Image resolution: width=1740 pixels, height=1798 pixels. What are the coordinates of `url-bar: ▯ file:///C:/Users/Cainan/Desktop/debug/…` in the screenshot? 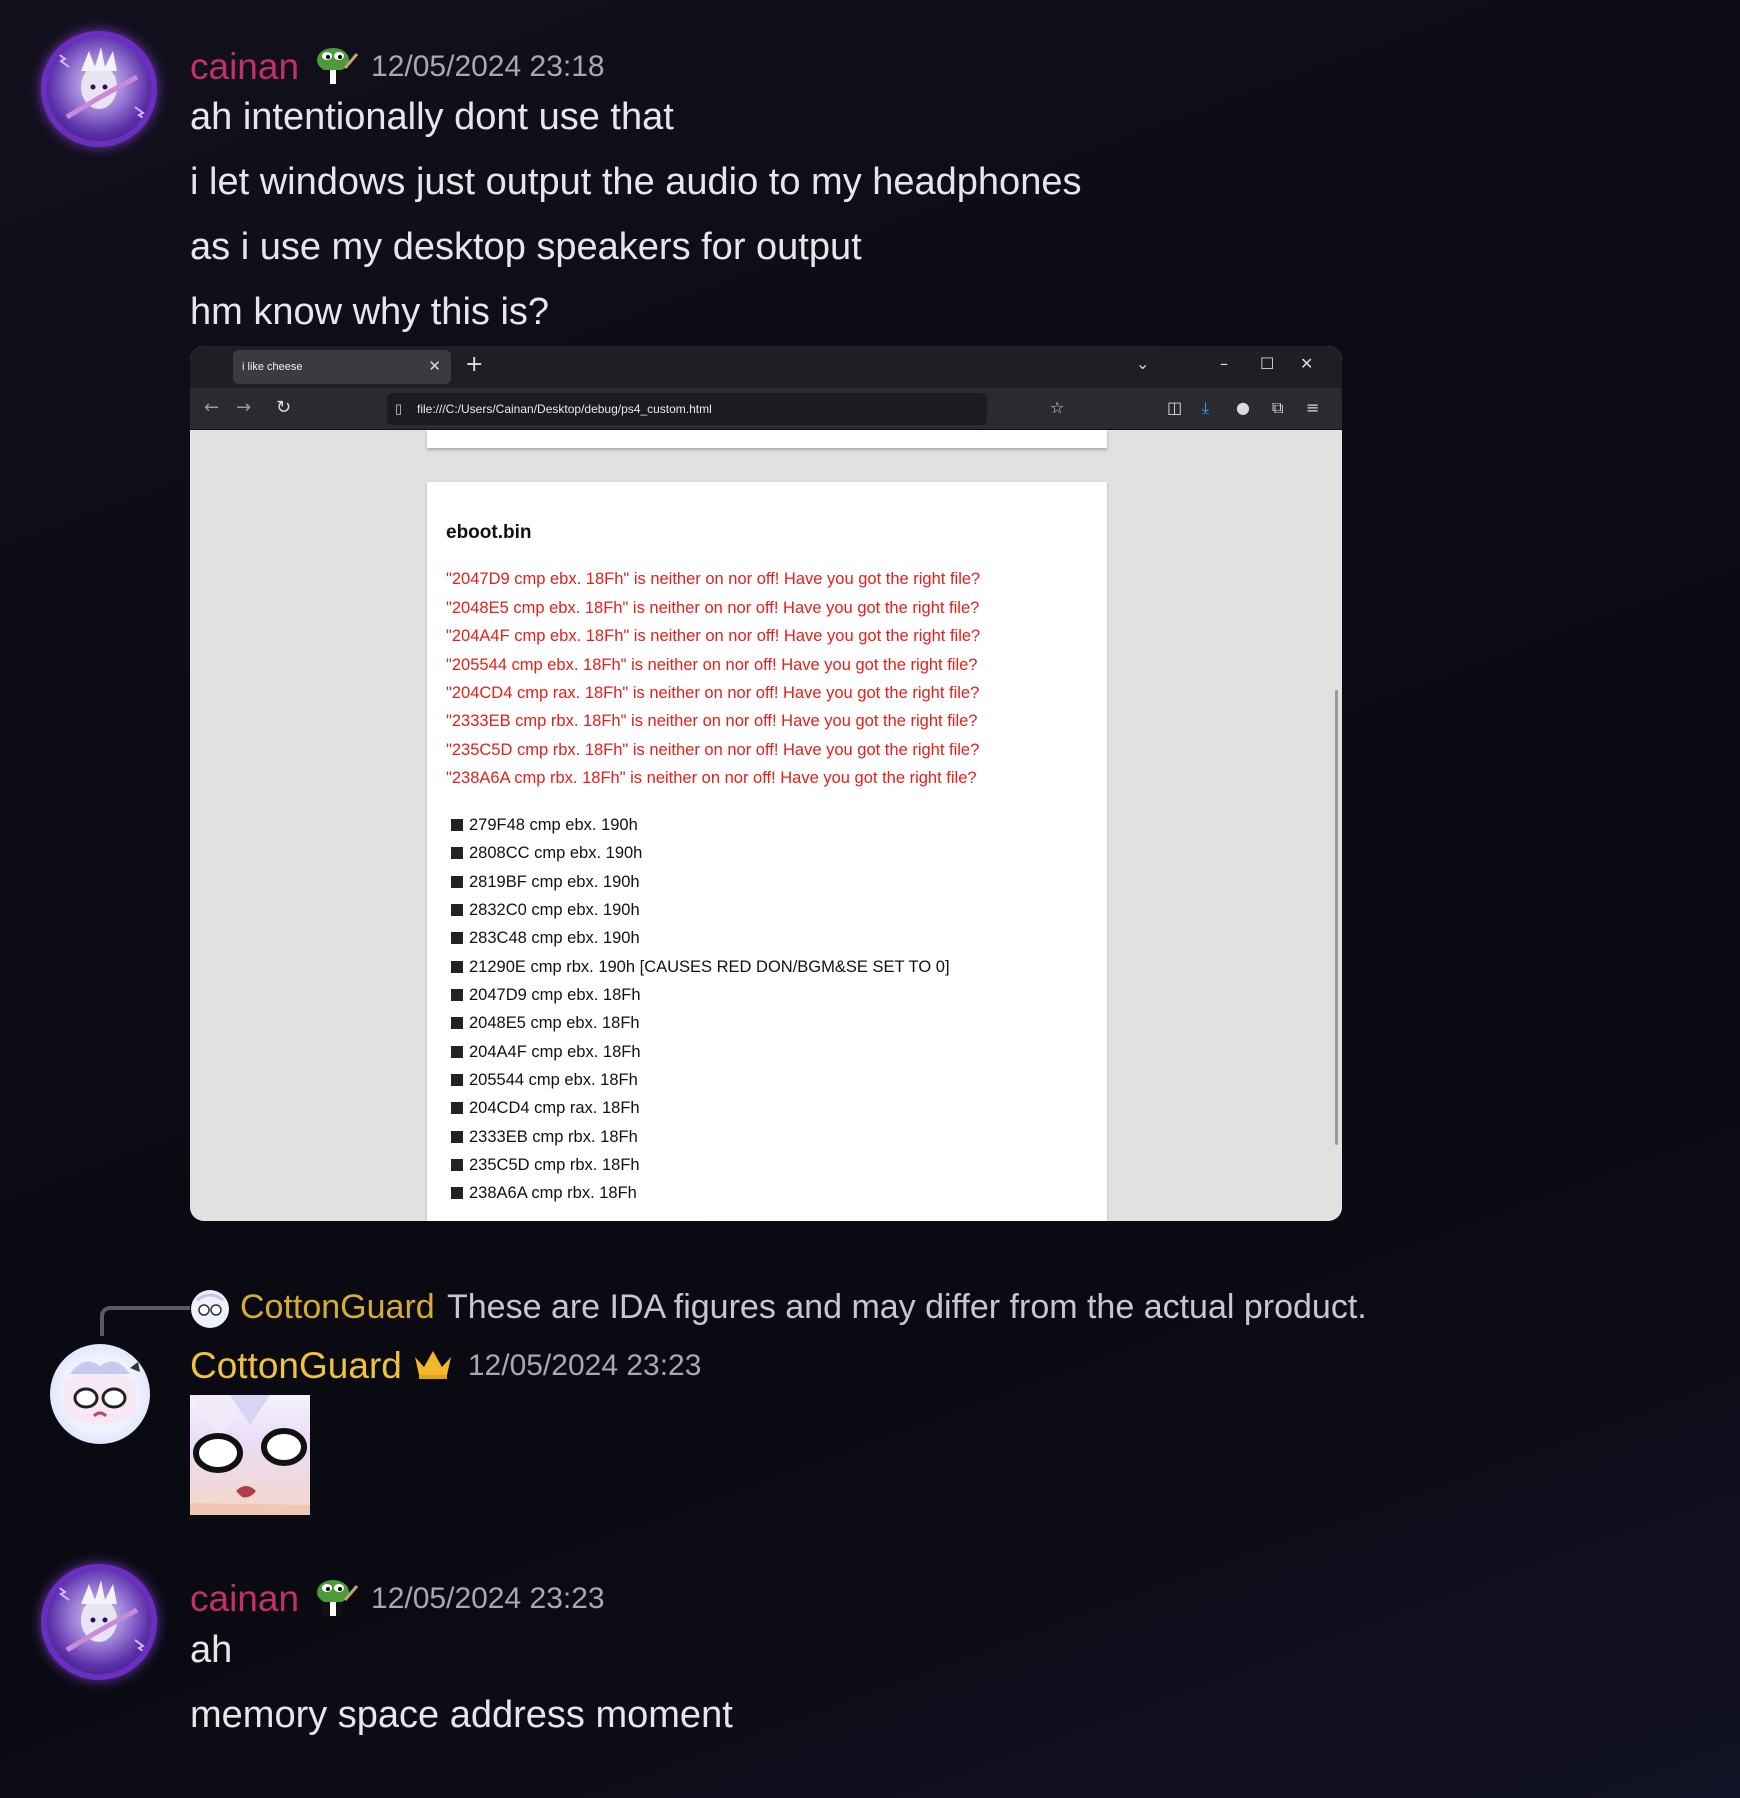 It's located at (687, 409).